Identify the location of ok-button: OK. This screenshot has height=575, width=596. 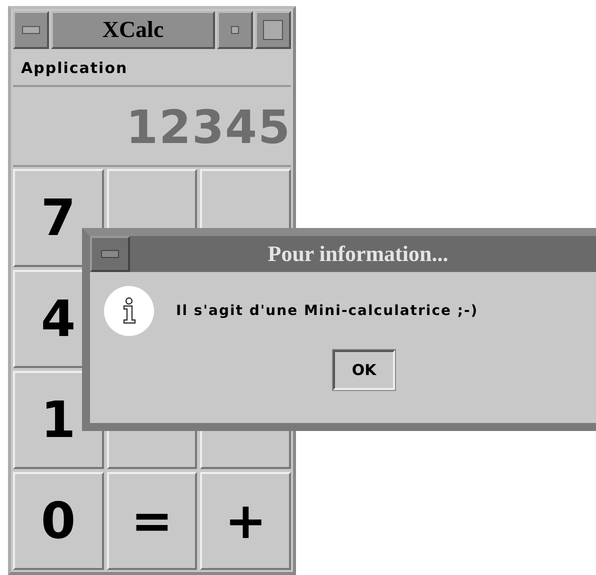
(364, 370).